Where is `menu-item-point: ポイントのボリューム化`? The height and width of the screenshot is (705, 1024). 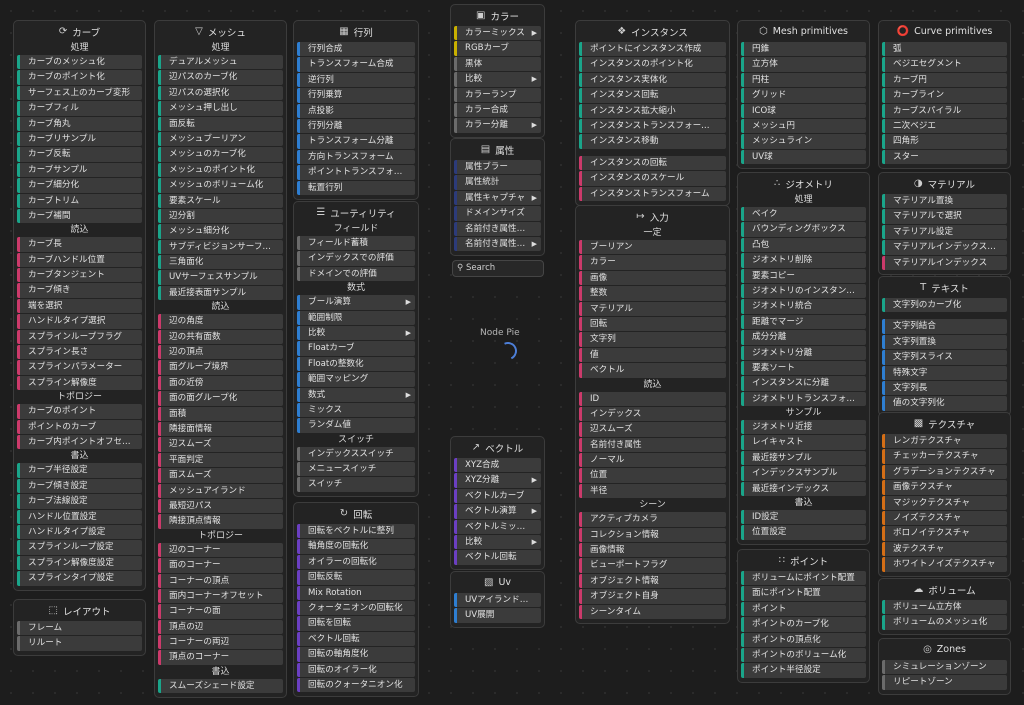 menu-item-point: ポイントのボリューム化 is located at coordinates (803, 655).